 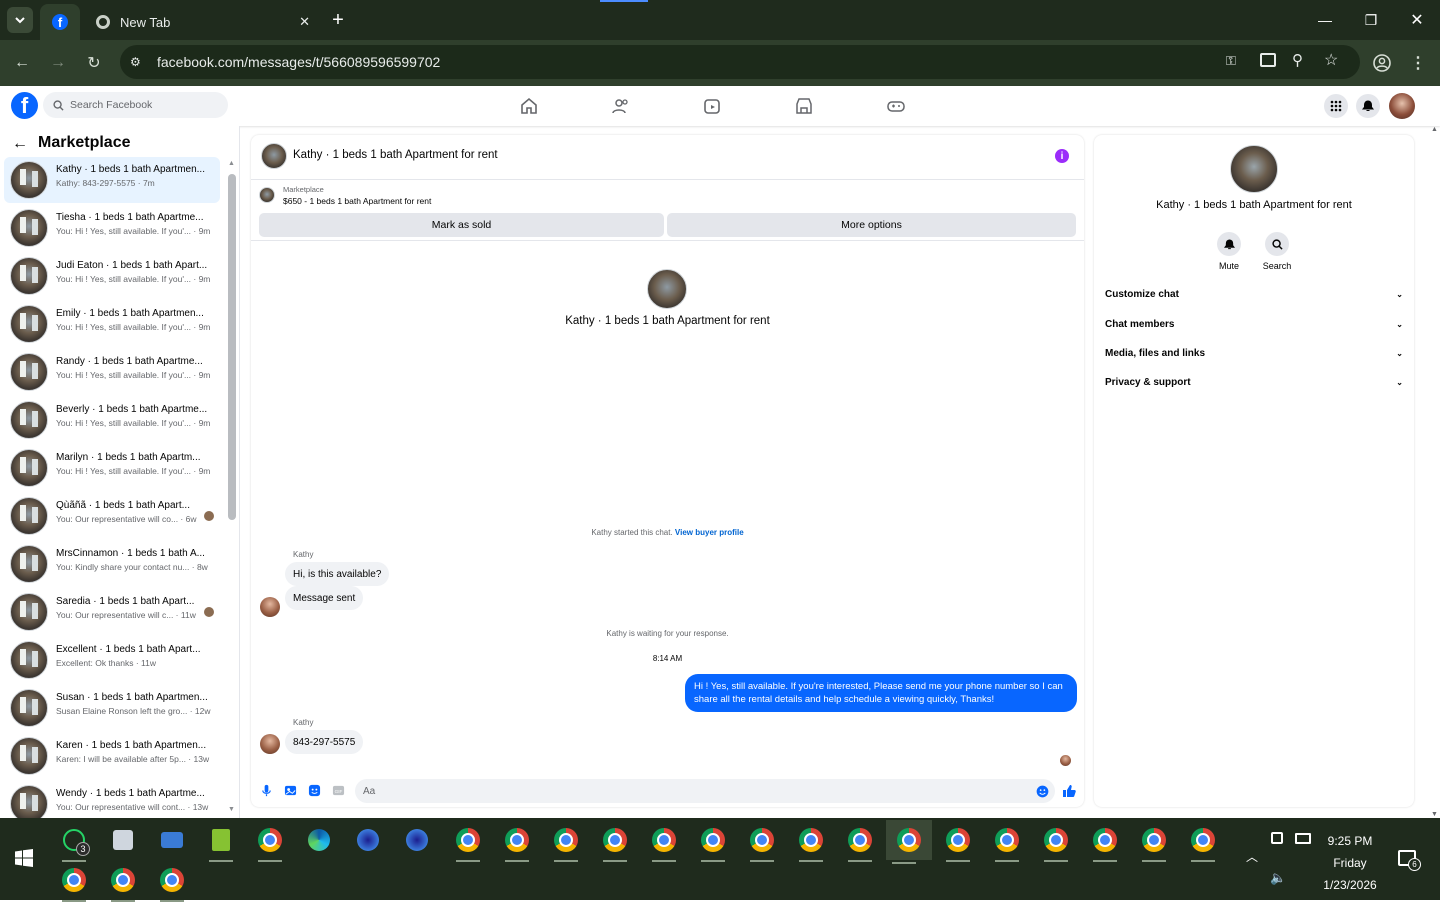 I want to click on show-hidden-icons-chevron-up-icon: ︿, so click(x=1252, y=856).